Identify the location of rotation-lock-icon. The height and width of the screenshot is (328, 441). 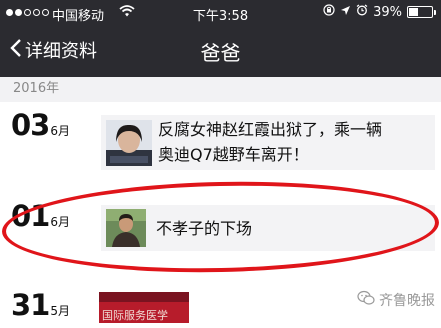
(329, 12).